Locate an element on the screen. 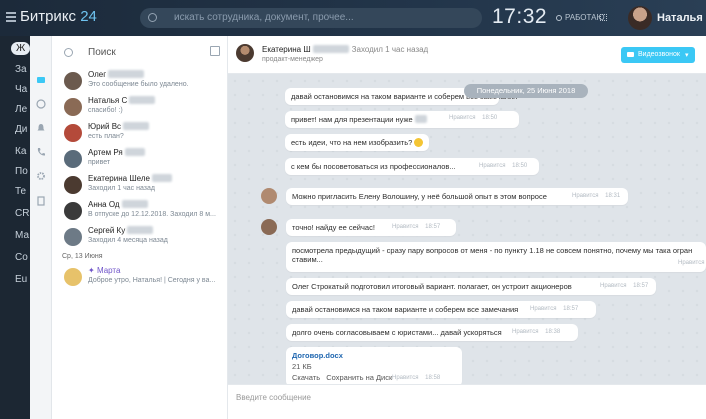 The image size is (706, 419). message-input: Введите сообщение is located at coordinates (273, 397).